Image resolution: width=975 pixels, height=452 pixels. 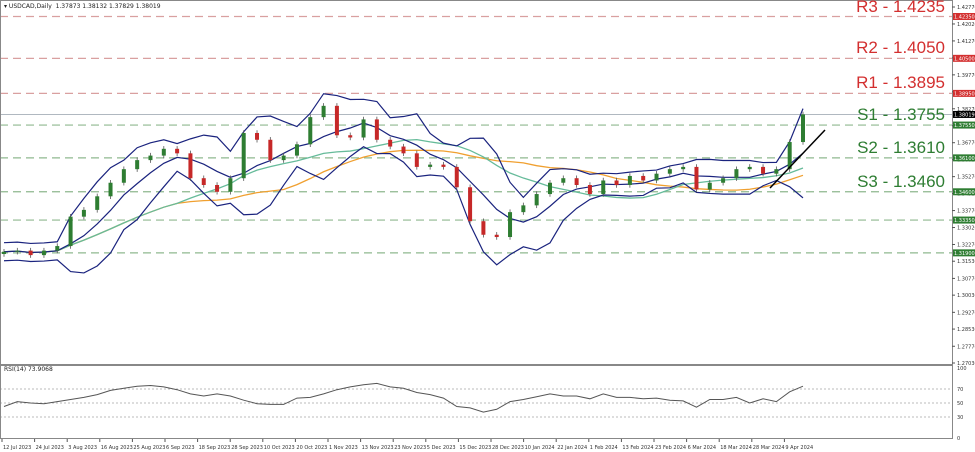 What do you see at coordinates (572, 448) in the screenshot?
I see `x-tick-label: 22 Jan 2024` at bounding box center [572, 448].